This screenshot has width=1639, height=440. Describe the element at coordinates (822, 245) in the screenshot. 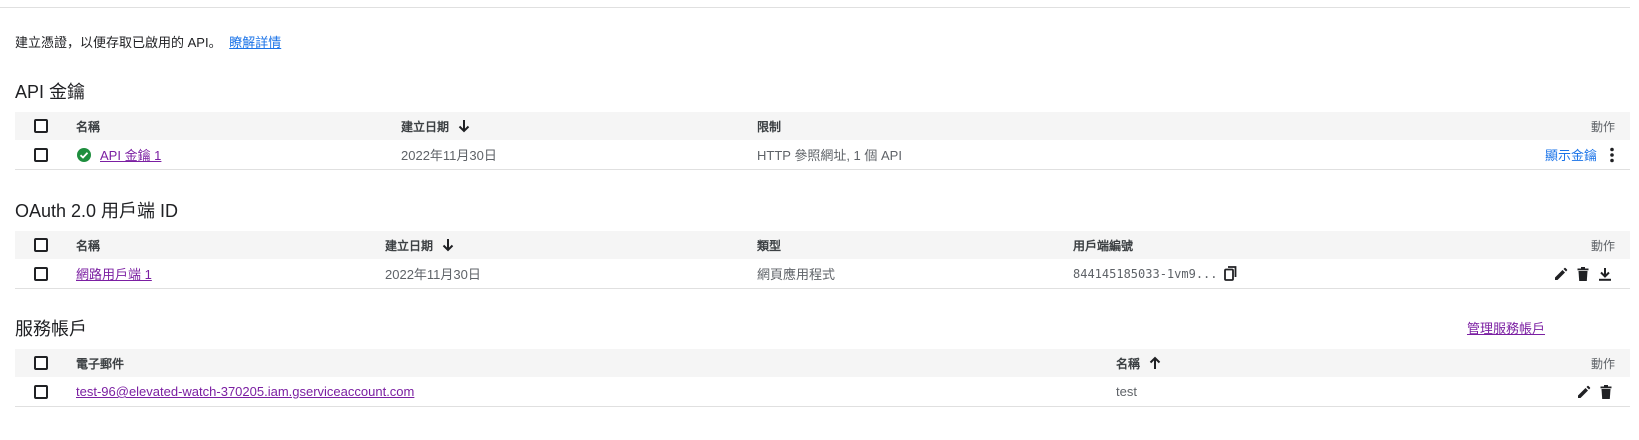

I see `oauth-header-row: 名稱 建立日期 類型 用戶端編號 動作` at that location.